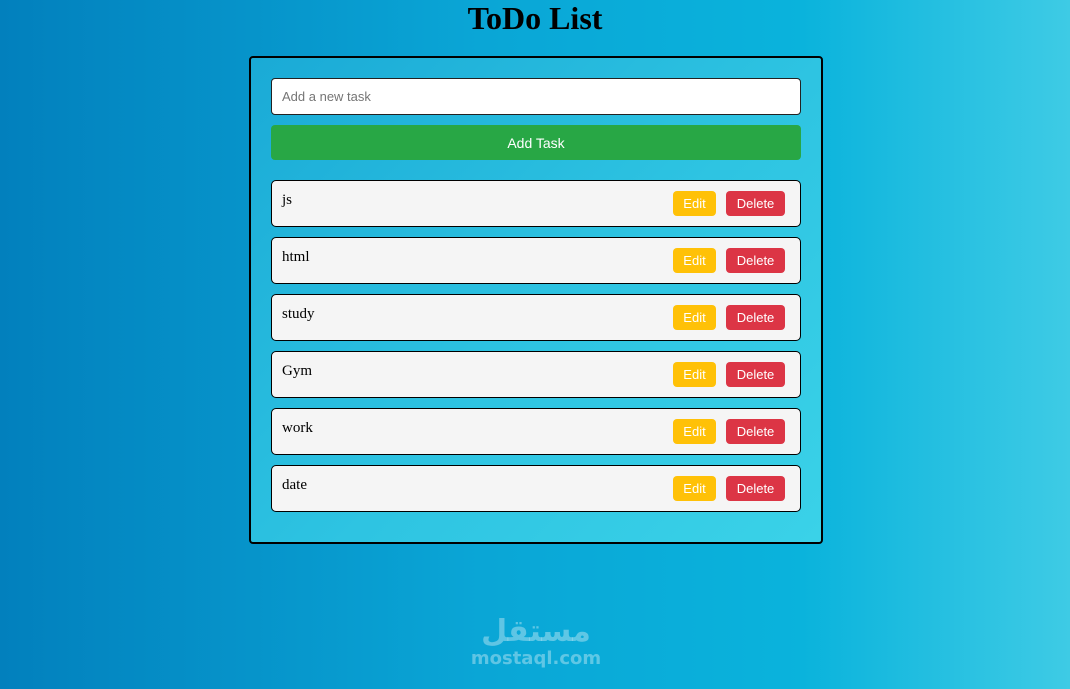  What do you see at coordinates (536, 488) in the screenshot?
I see `task-item: date Edit Delete` at bounding box center [536, 488].